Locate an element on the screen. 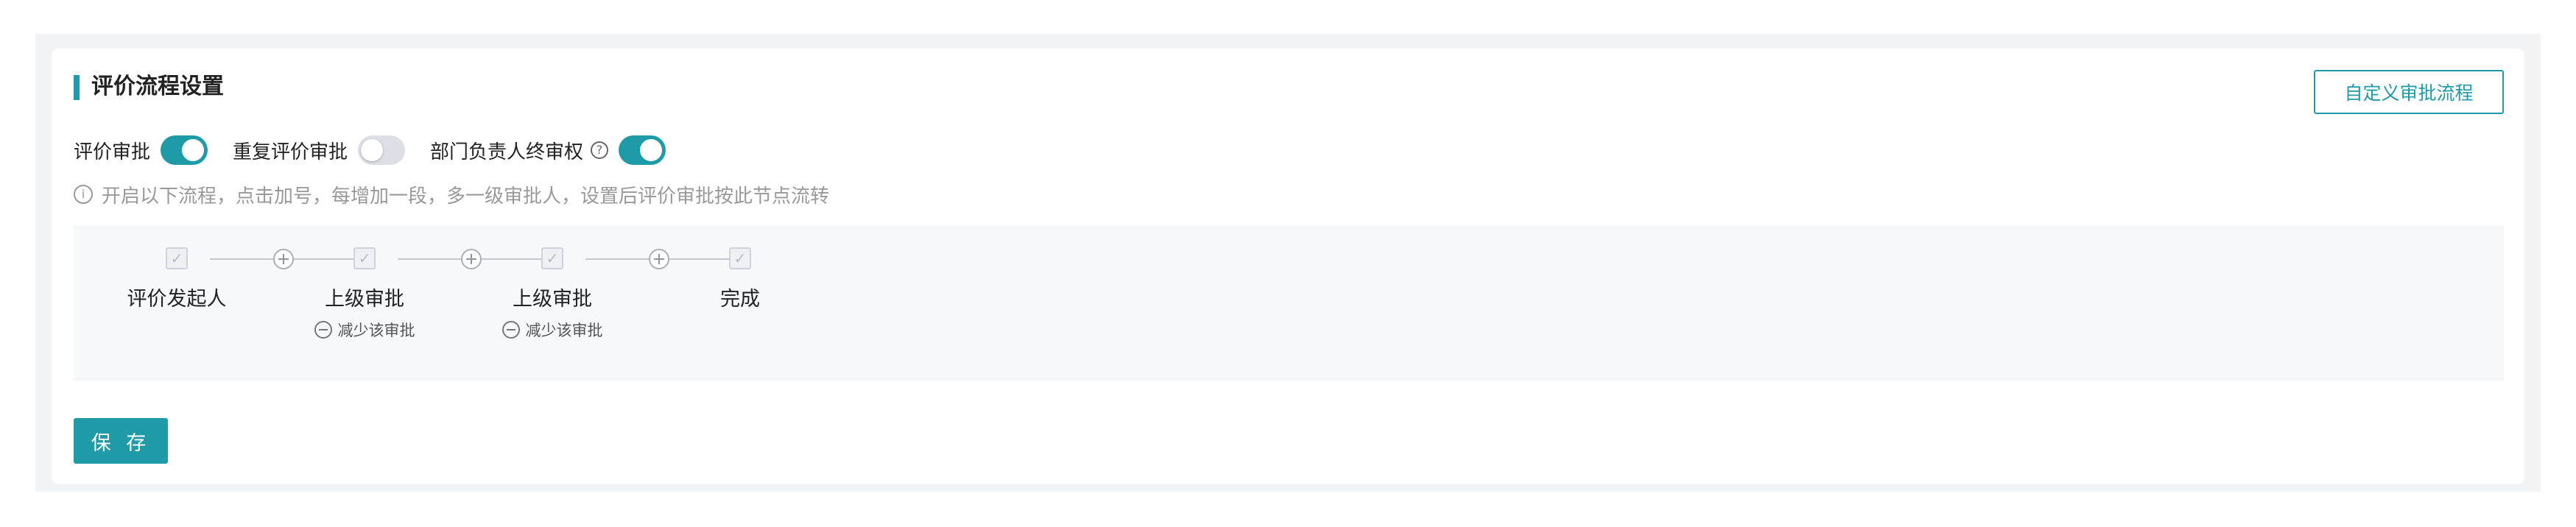  save-button: 保 存 is located at coordinates (121, 441).